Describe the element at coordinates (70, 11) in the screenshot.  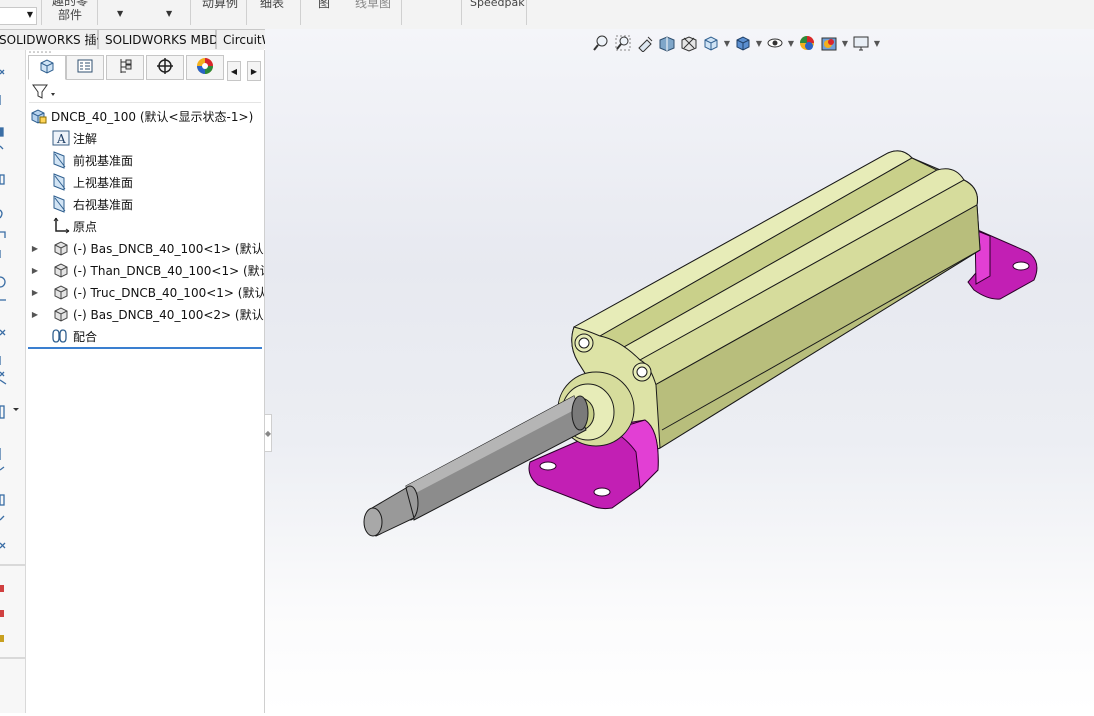
I see `ribbon-group-label: 趣的零 部件` at that location.